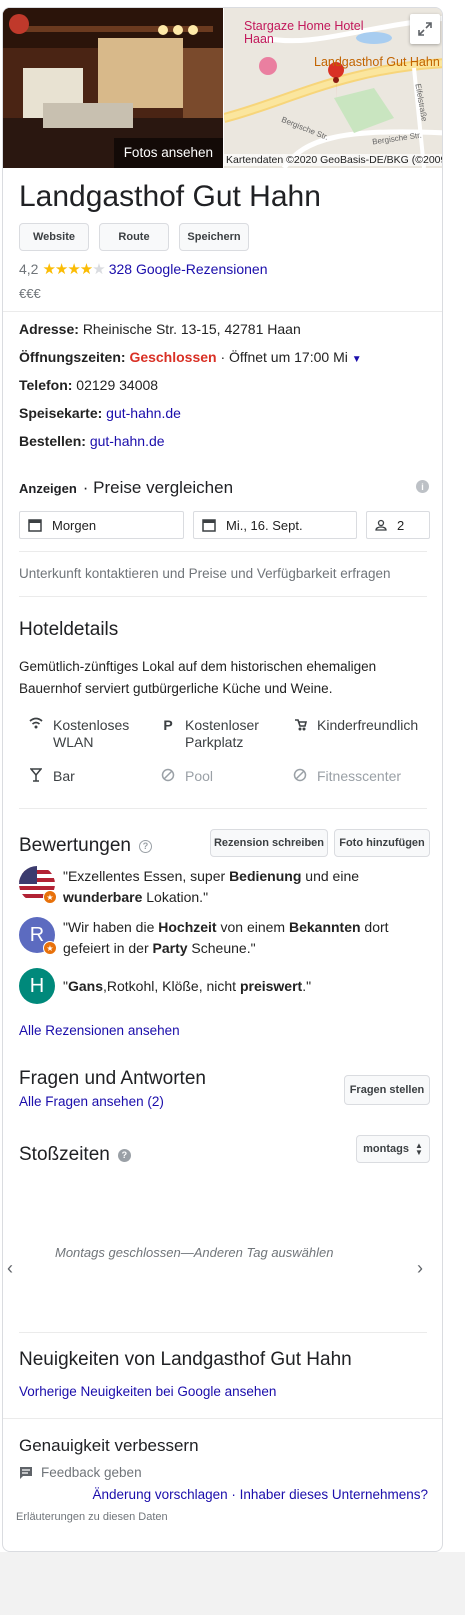 The height and width of the screenshot is (1615, 465). I want to click on phone-row: Telefon: 02129 34008, so click(88, 385).